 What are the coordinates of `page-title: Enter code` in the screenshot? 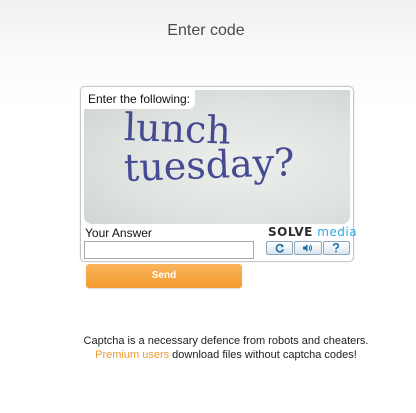 It's located at (206, 30).